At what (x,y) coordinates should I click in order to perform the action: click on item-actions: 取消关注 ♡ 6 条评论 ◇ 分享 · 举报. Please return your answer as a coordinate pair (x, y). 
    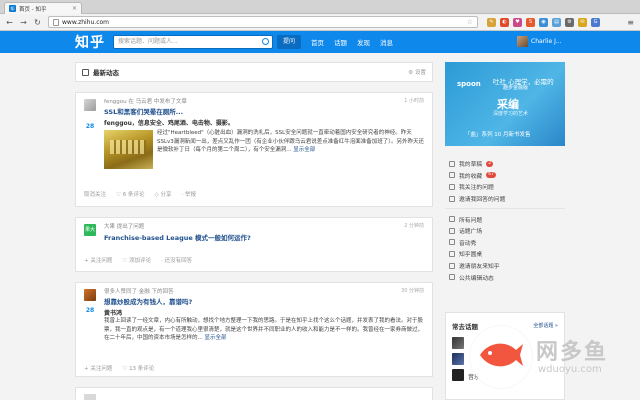
    Looking at the image, I should click on (140, 194).